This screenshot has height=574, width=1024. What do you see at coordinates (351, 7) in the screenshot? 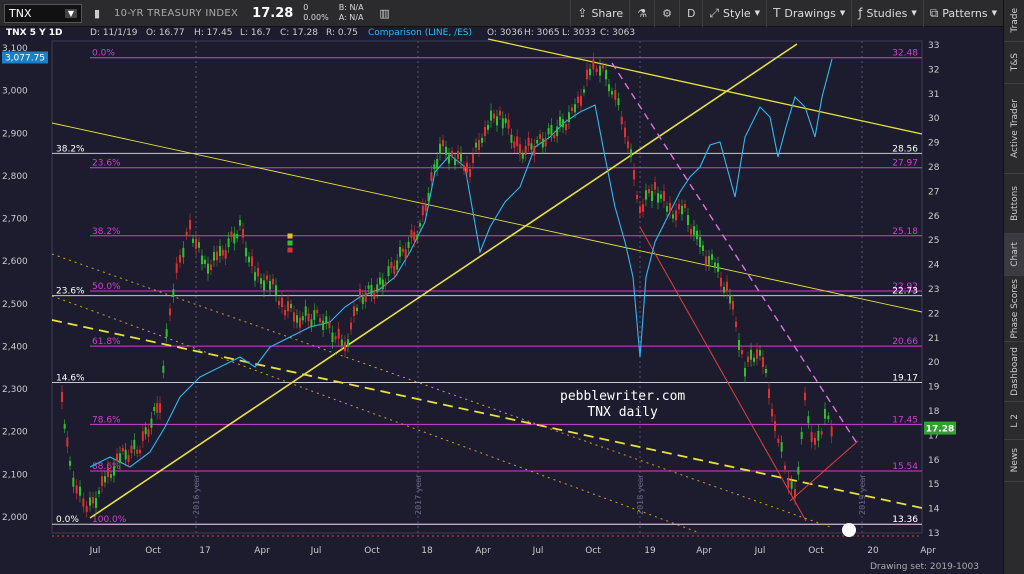
I see `bid-value: B: N/A` at bounding box center [351, 7].